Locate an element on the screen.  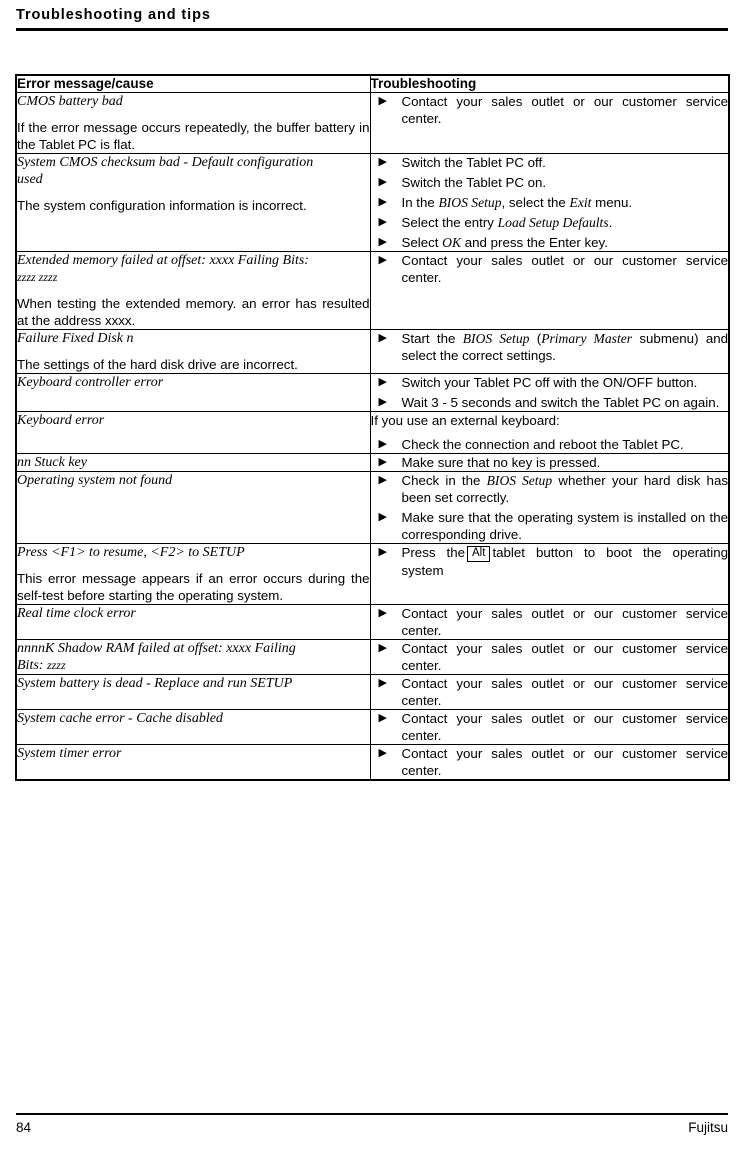
step-emphasis: Primary Master is located at coordinates (587, 338).